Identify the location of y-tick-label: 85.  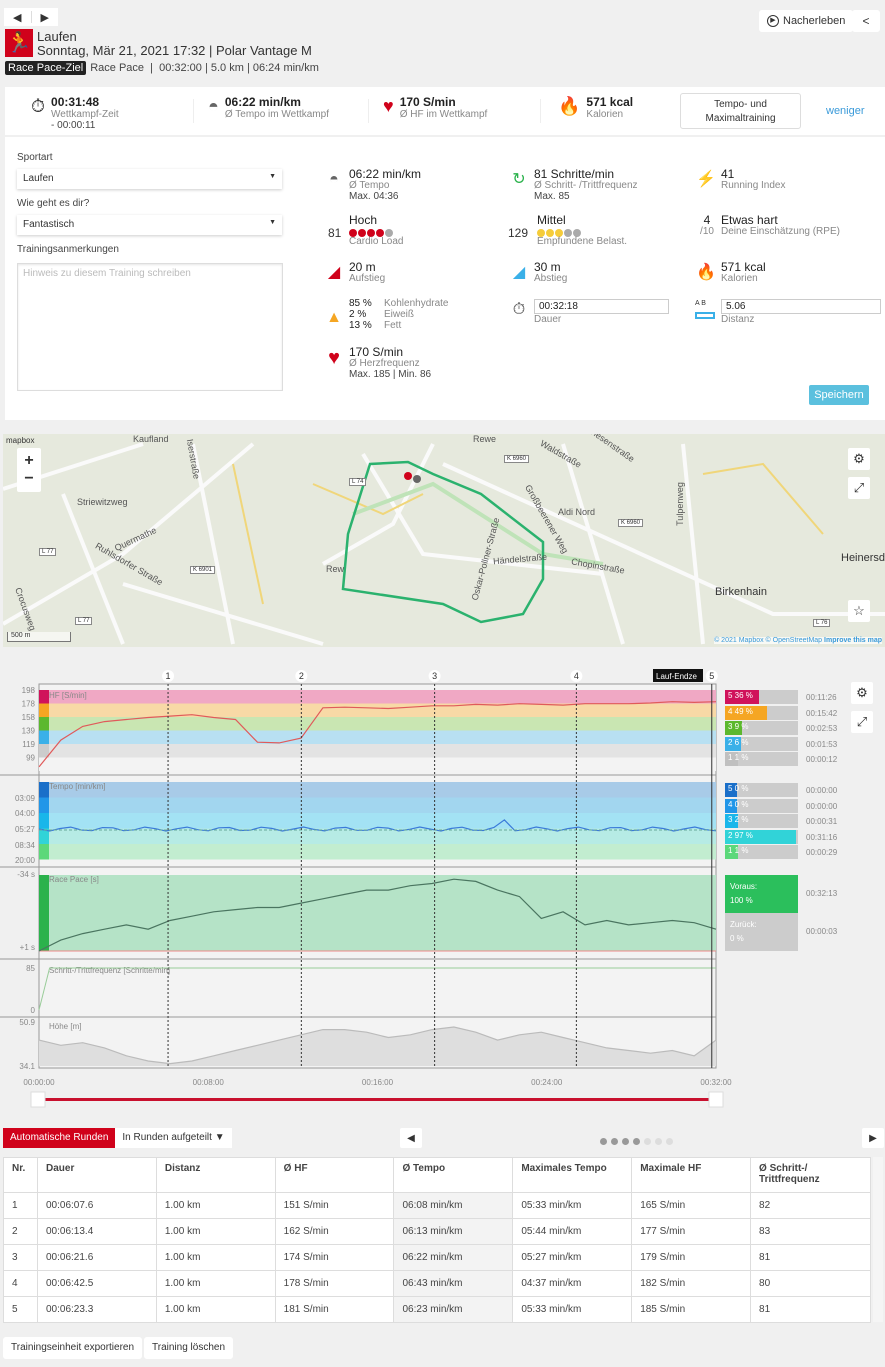
(30, 968).